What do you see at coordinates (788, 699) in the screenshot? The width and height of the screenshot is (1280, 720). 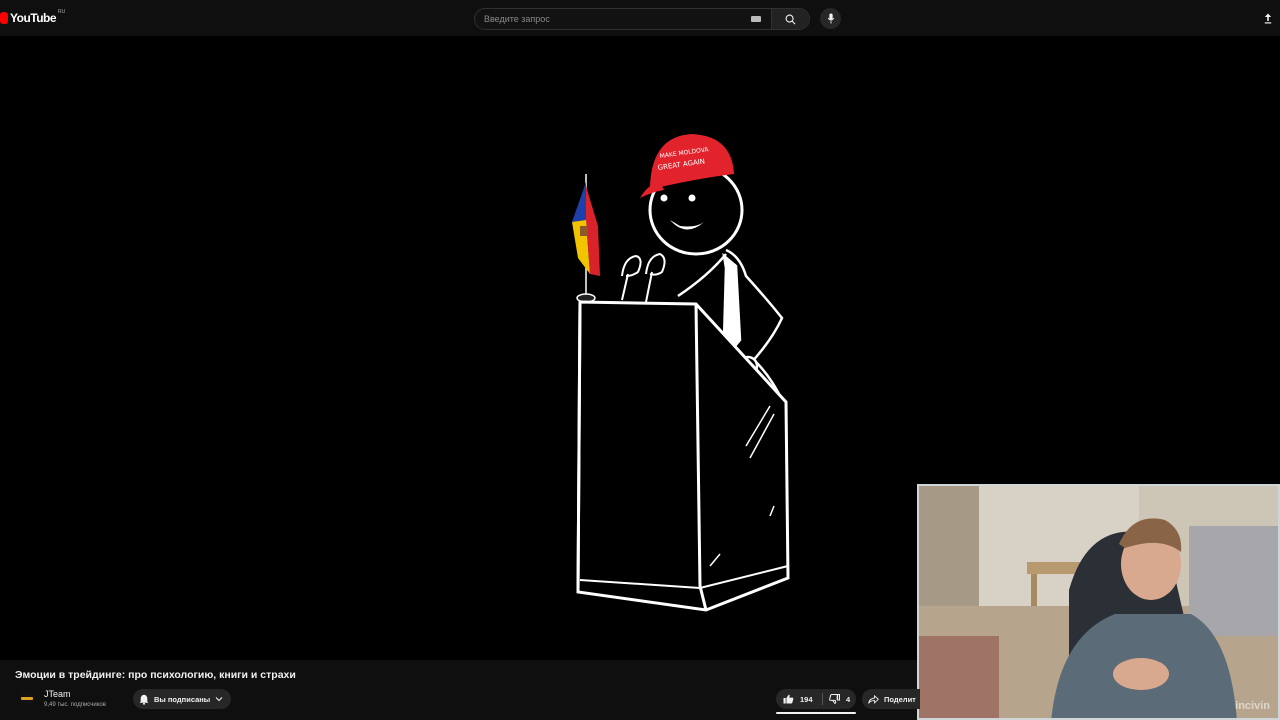 I see `thumbs-up-icon` at bounding box center [788, 699].